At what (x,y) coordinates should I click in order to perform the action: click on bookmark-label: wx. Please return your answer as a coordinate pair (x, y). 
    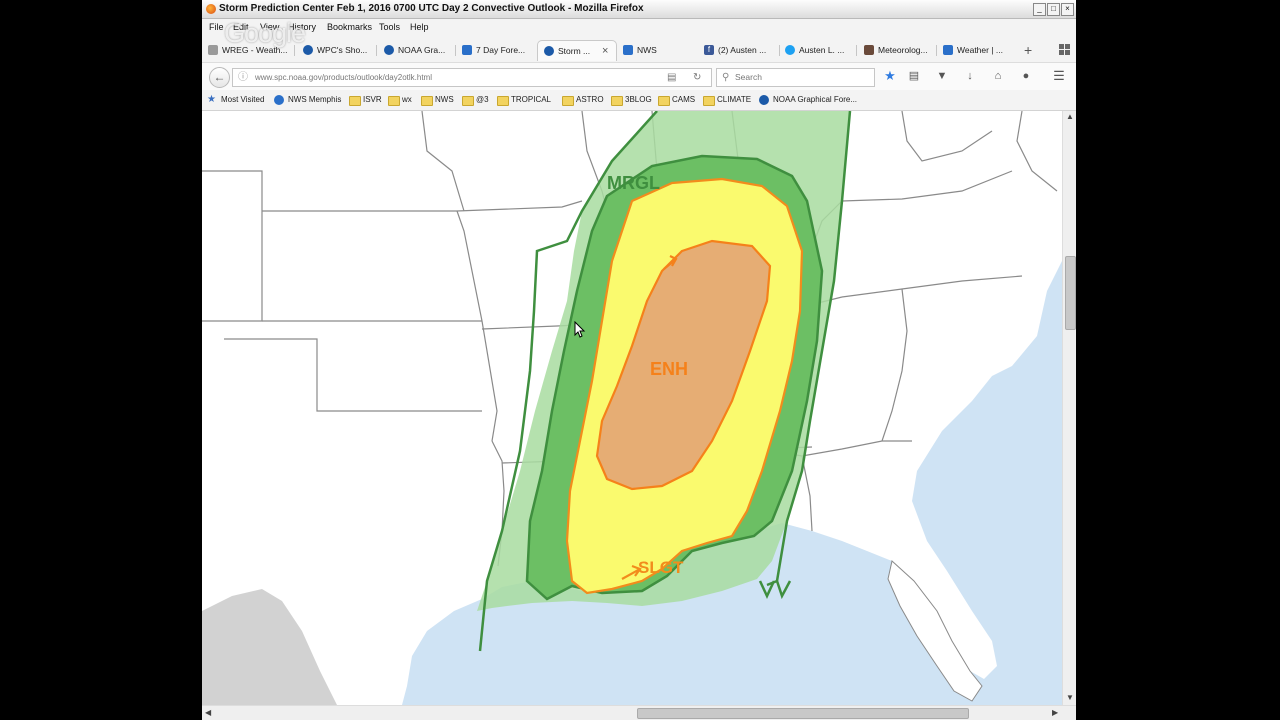
    Looking at the image, I should click on (407, 99).